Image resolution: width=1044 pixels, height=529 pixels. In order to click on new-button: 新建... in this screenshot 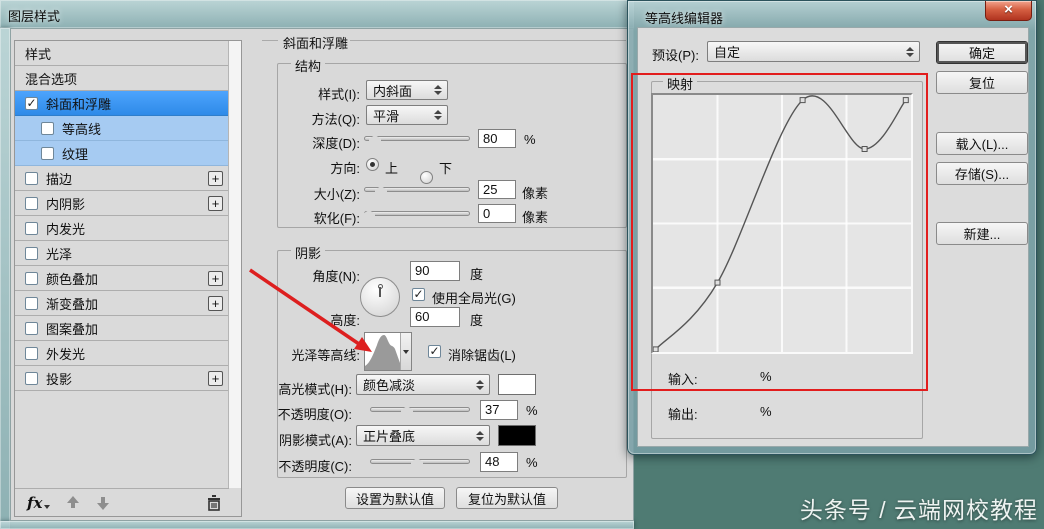, I will do `click(982, 233)`.